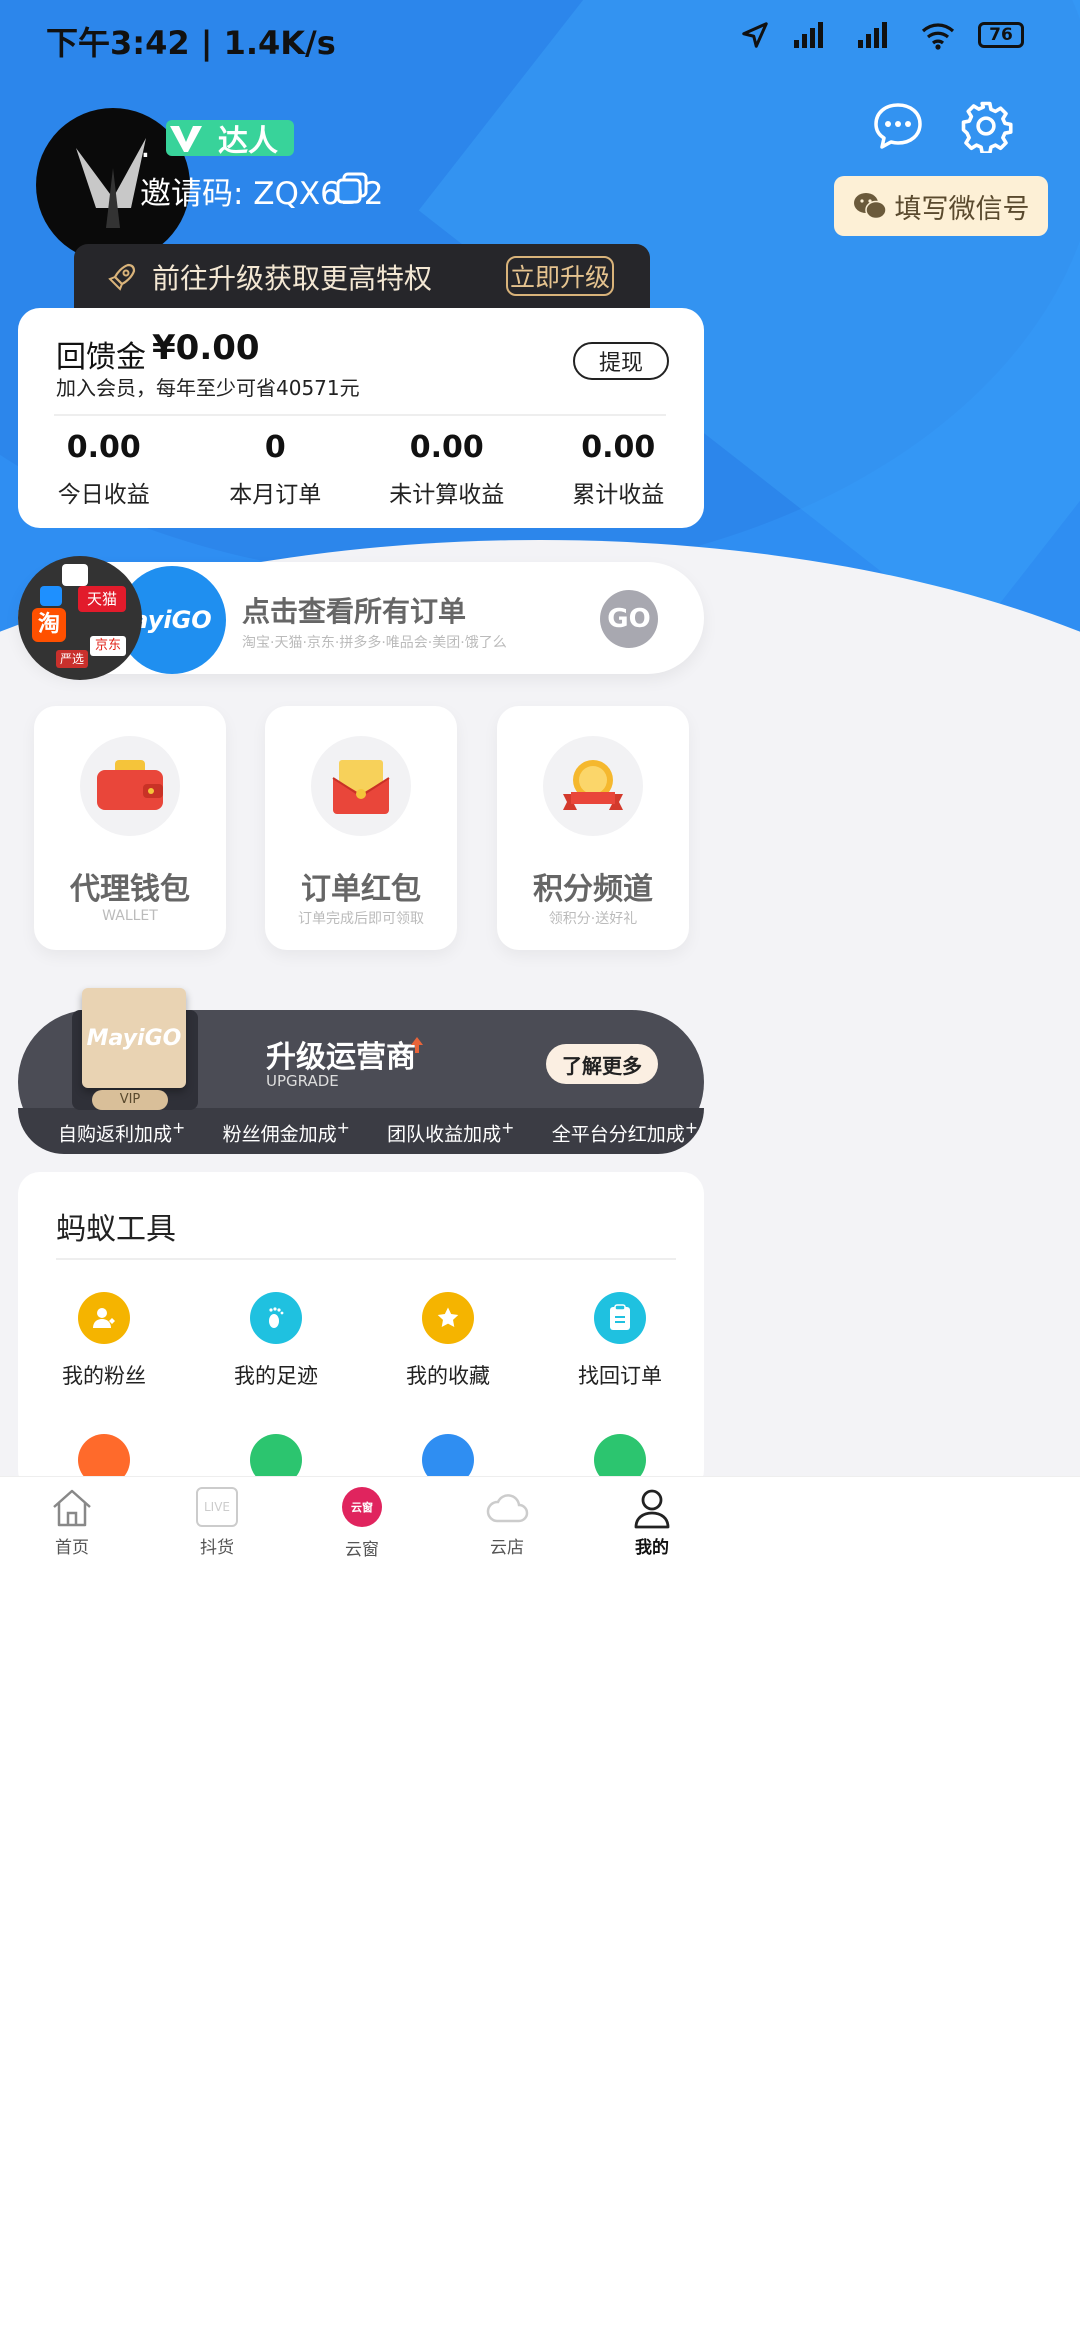  Describe the element at coordinates (80, 618) in the screenshot. I see `app-collage: 淘 天猫 京东 严选` at that location.